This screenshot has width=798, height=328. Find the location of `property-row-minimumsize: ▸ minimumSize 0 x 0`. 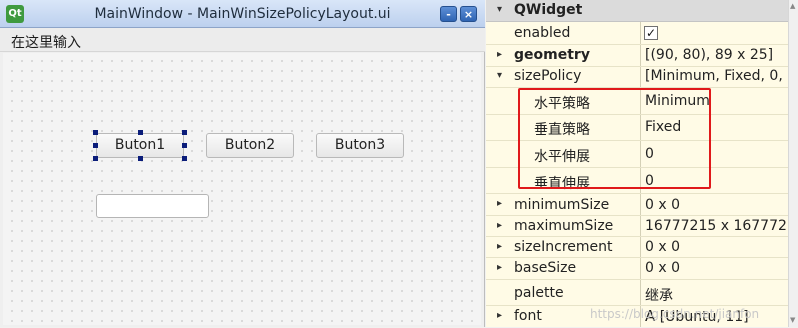

property-row-minimumsize: ▸ minimumSize 0 x 0 is located at coordinates (642, 205).